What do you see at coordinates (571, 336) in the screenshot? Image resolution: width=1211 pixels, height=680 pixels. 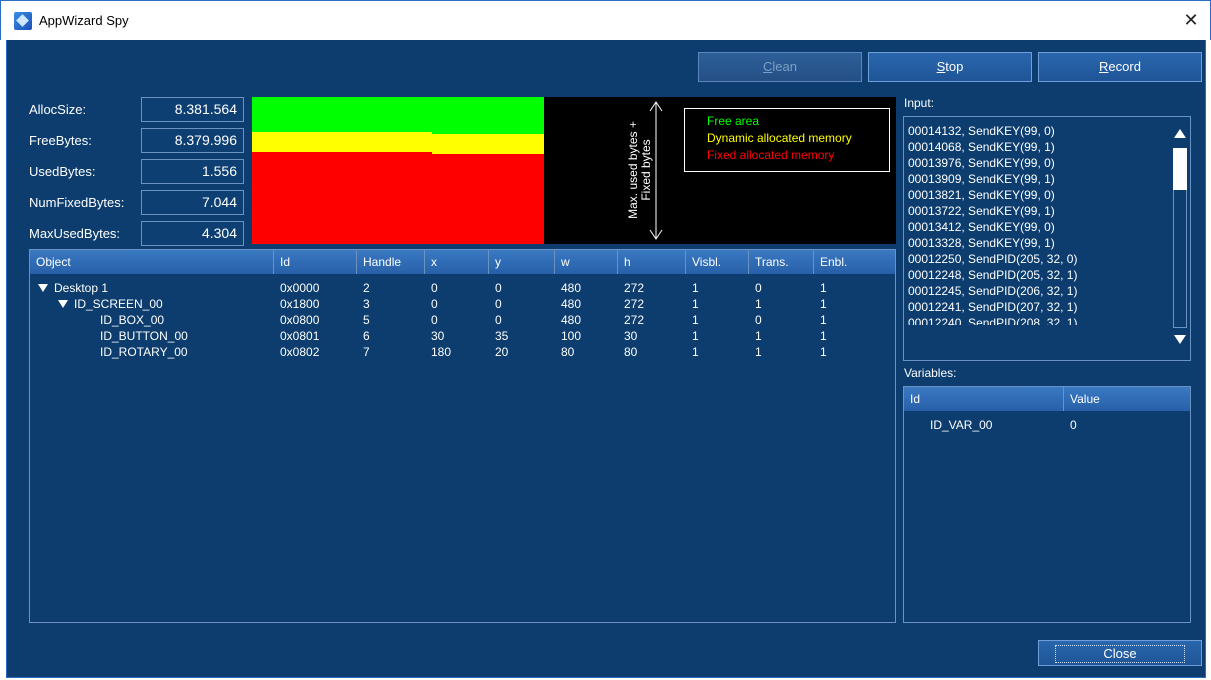 I see `cell-w: 100` at bounding box center [571, 336].